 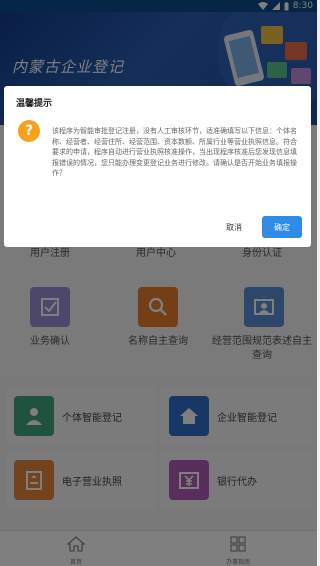 I want to click on cancel-button: 取消, so click(x=234, y=227).